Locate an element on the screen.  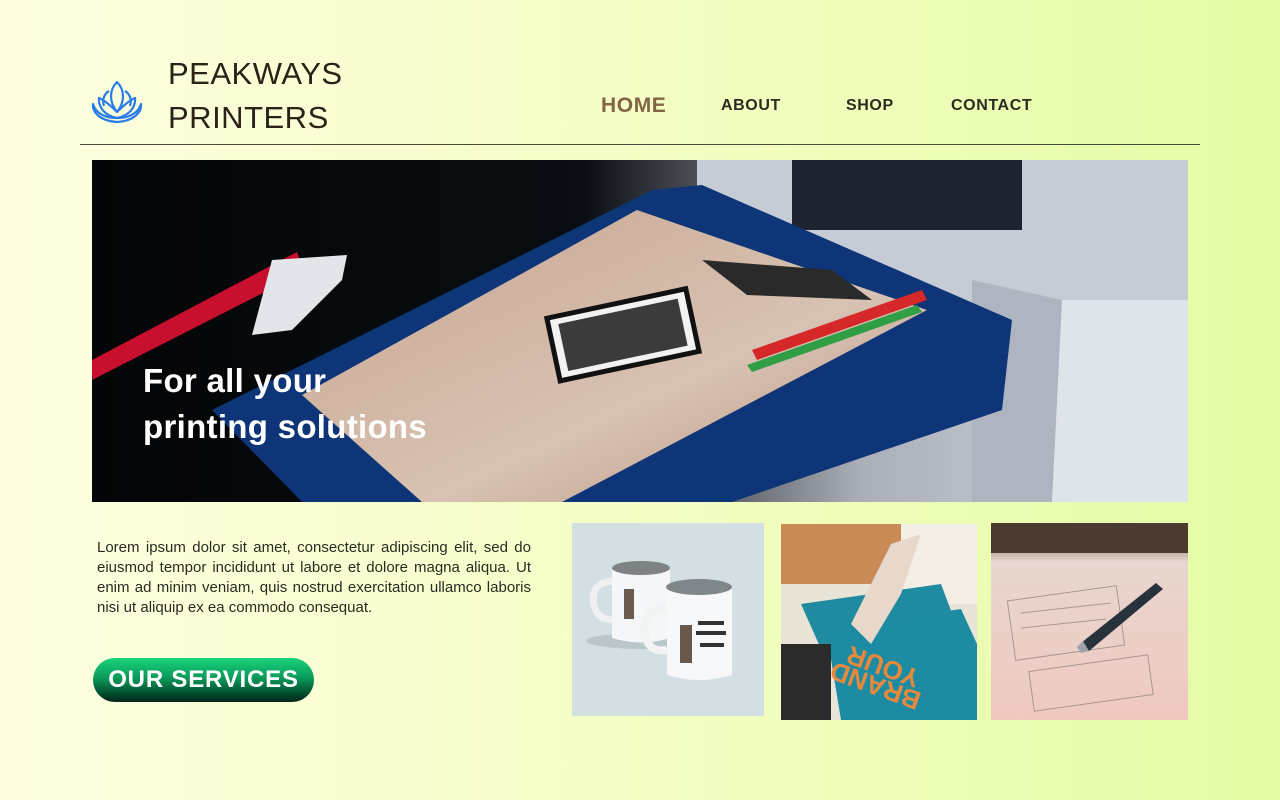
brand-line-2: PRINTERS is located at coordinates (248, 117).